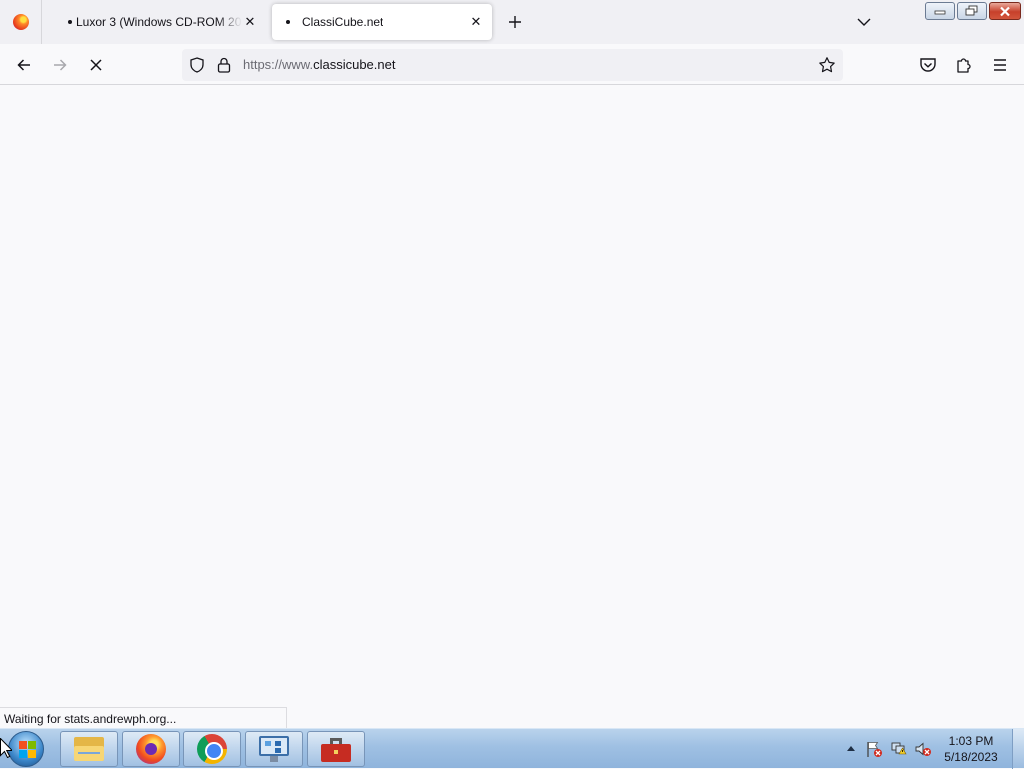  I want to click on stop-button, so click(96, 65).